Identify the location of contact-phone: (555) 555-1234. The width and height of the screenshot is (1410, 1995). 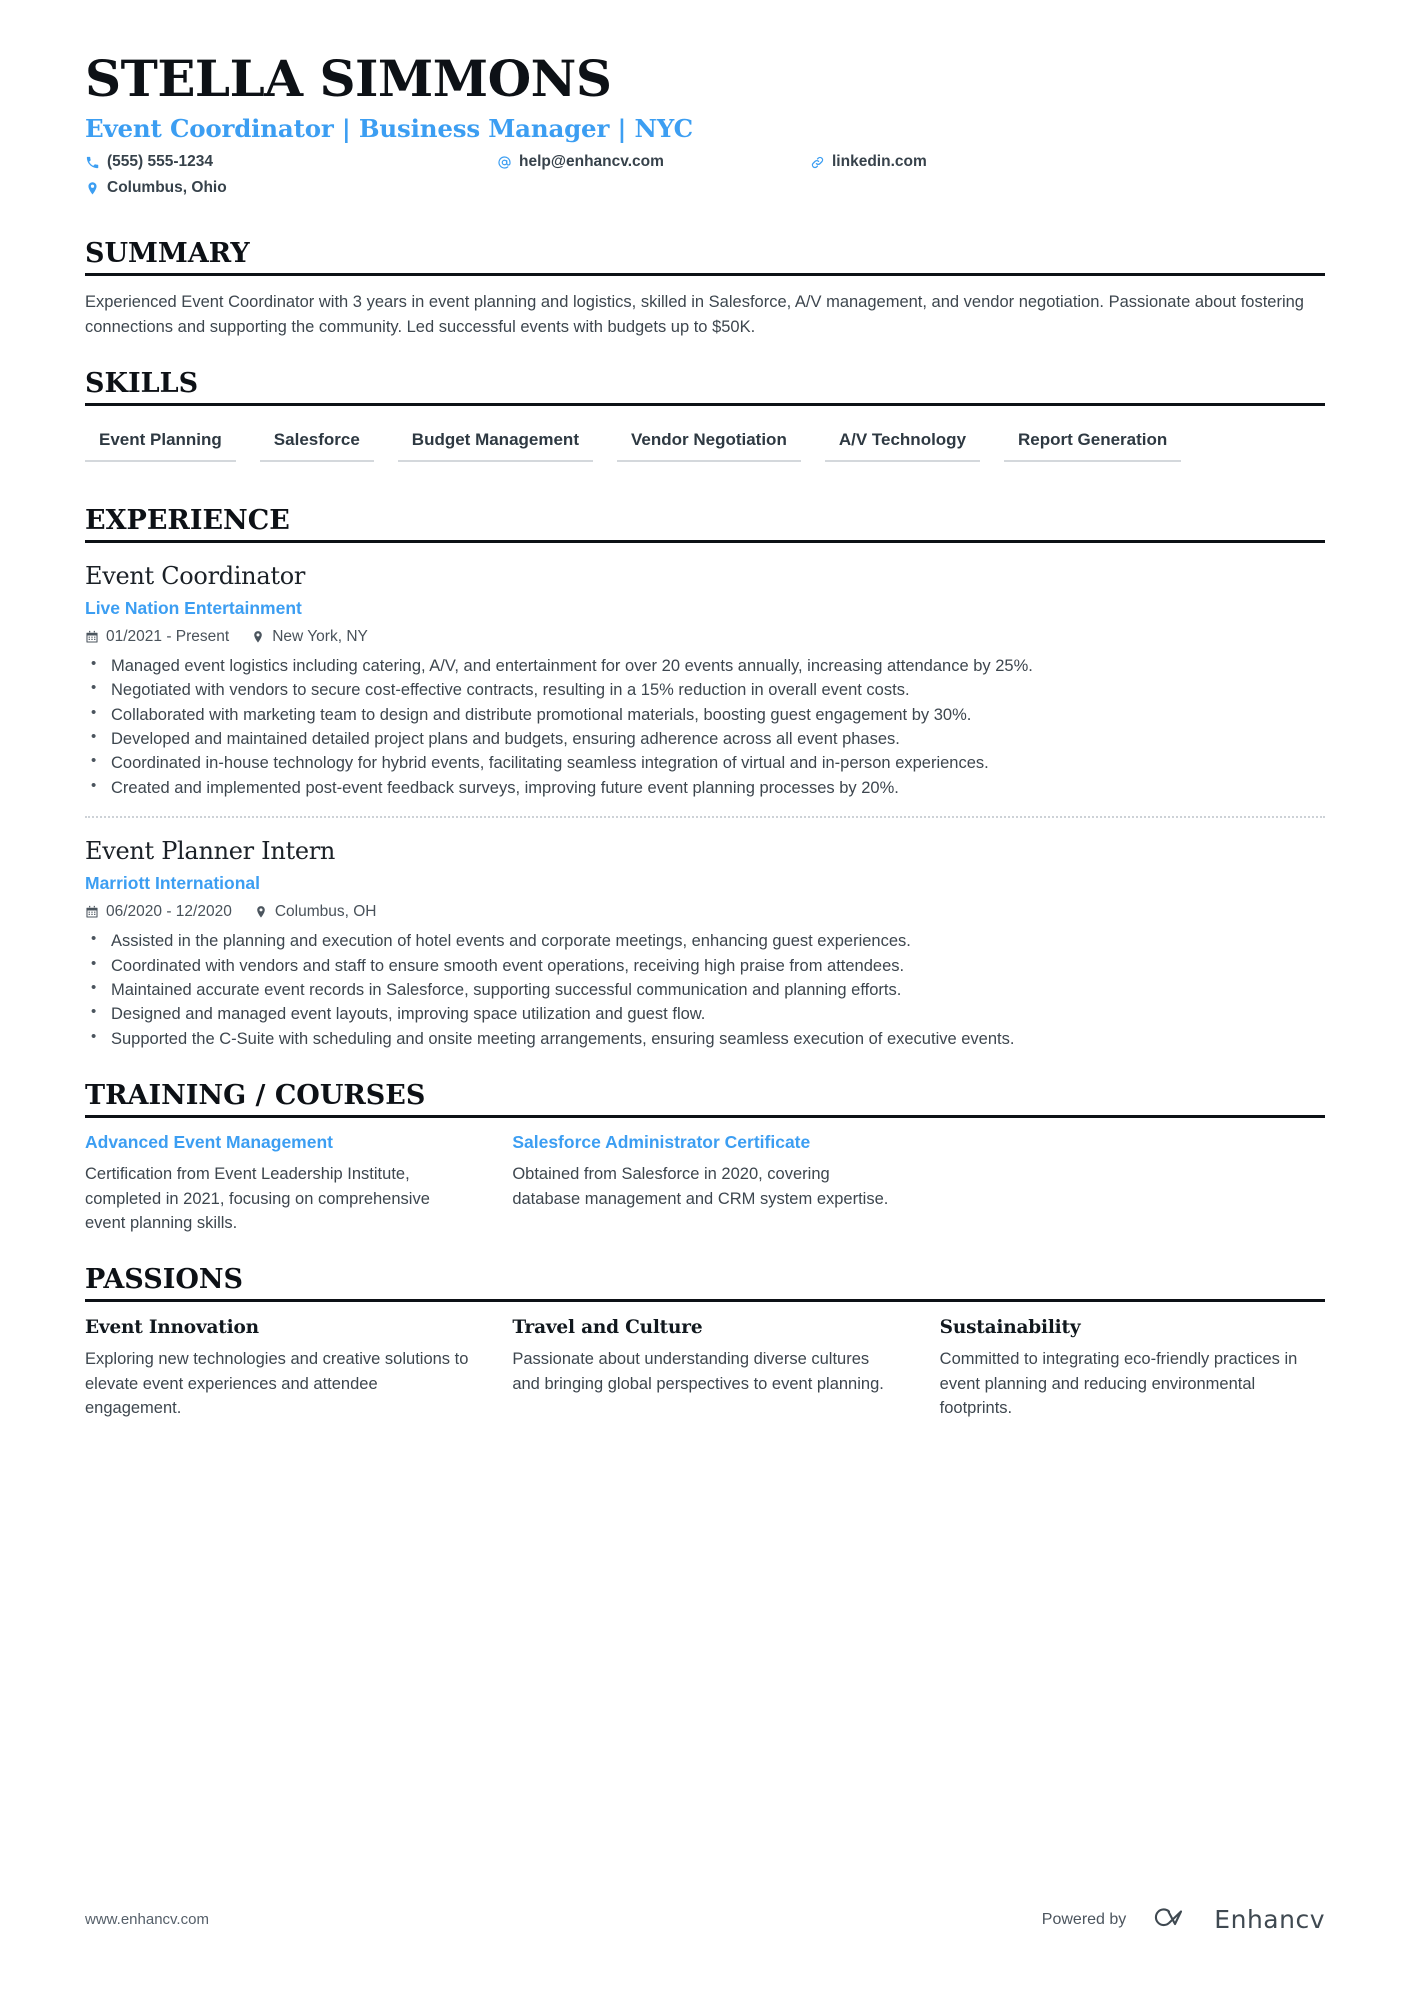
(149, 162).